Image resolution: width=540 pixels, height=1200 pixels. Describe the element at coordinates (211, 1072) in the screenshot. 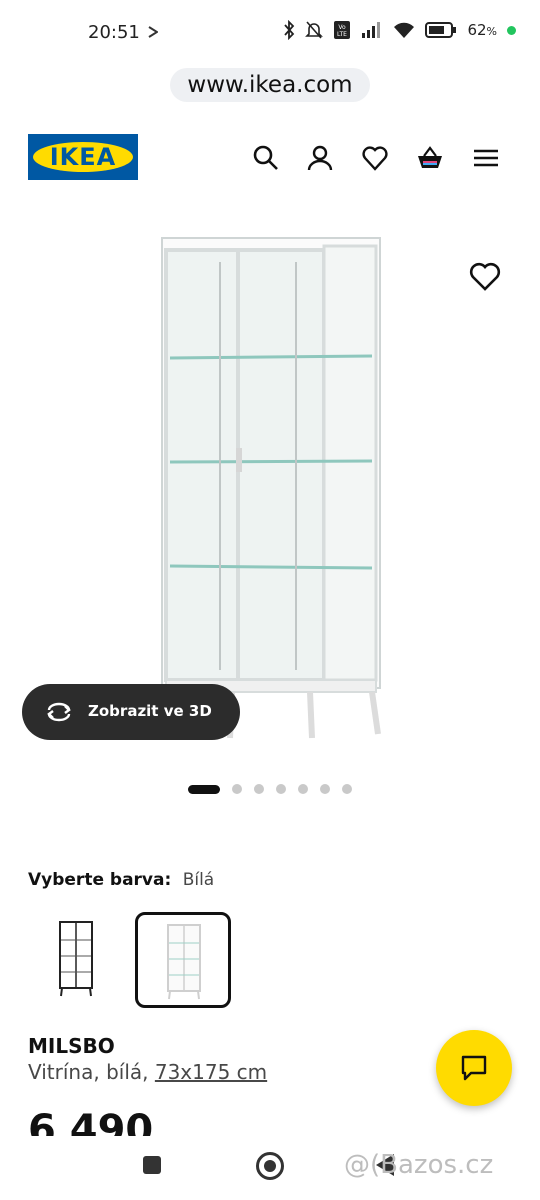

I see `product-dimensions-link: 73x175 cm` at that location.